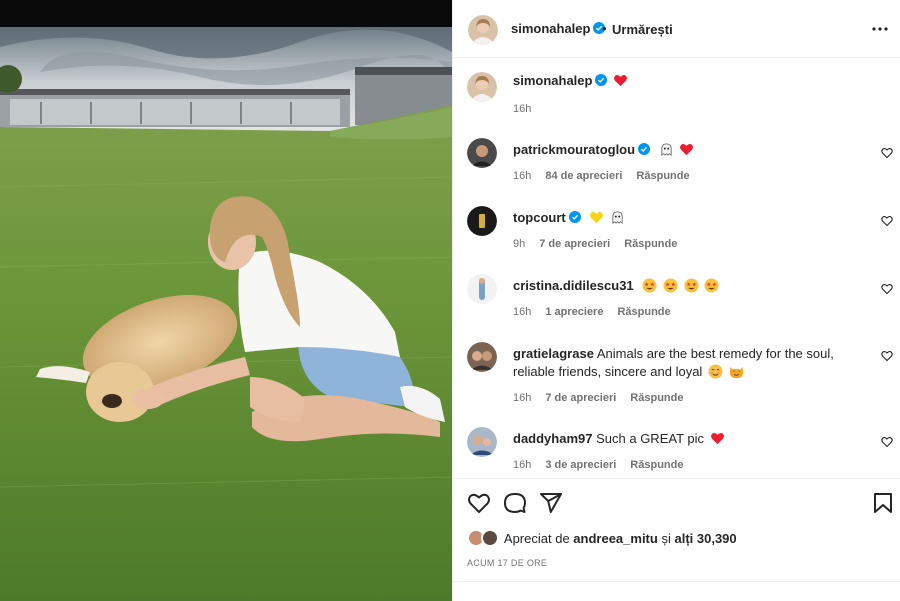 This screenshot has width=900, height=601. I want to click on comment-meta: 16h 84 de aprecieri Răspunde, so click(608, 176).